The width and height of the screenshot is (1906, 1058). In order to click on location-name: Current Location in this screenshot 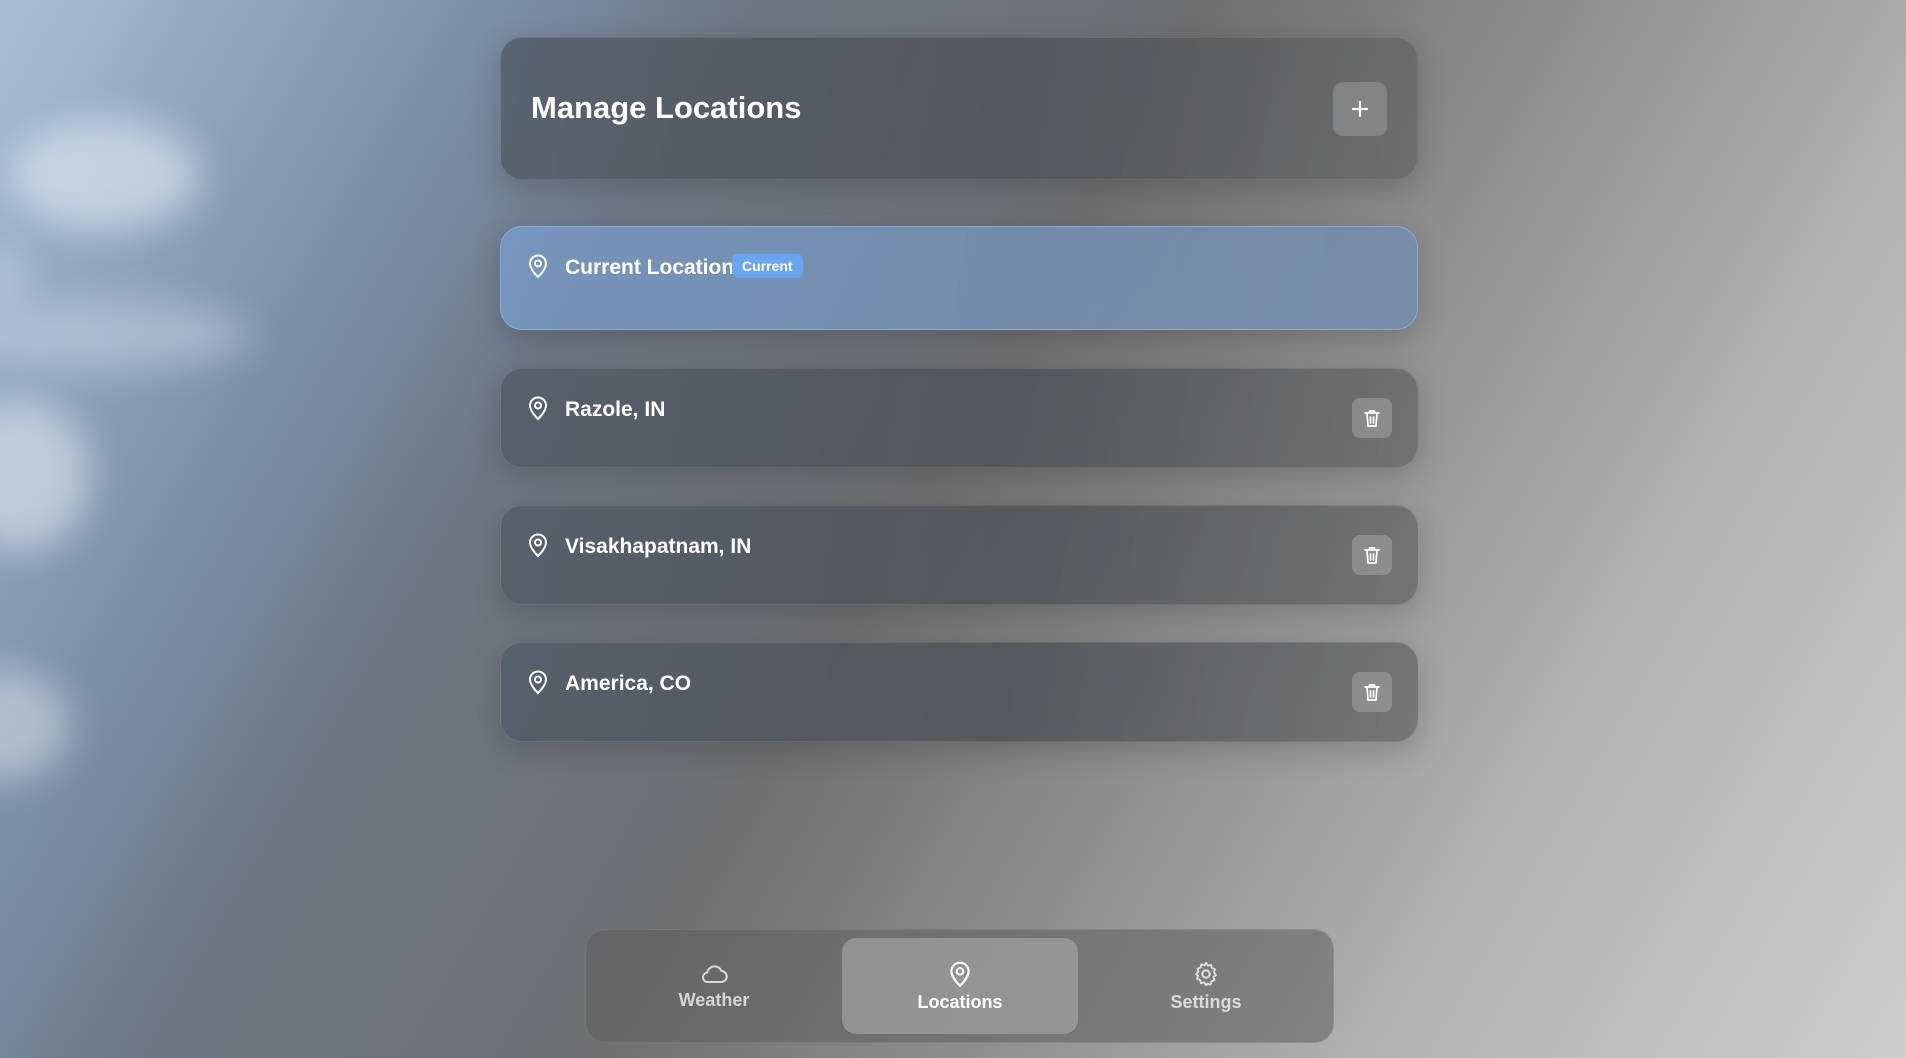, I will do `click(650, 267)`.